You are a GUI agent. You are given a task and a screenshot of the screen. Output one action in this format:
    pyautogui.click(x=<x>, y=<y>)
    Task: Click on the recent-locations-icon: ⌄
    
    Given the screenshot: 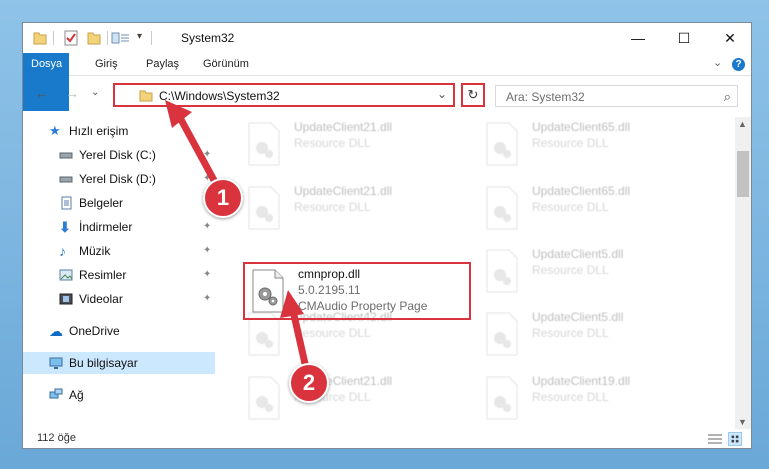 What is the action you would take?
    pyautogui.click(x=95, y=92)
    